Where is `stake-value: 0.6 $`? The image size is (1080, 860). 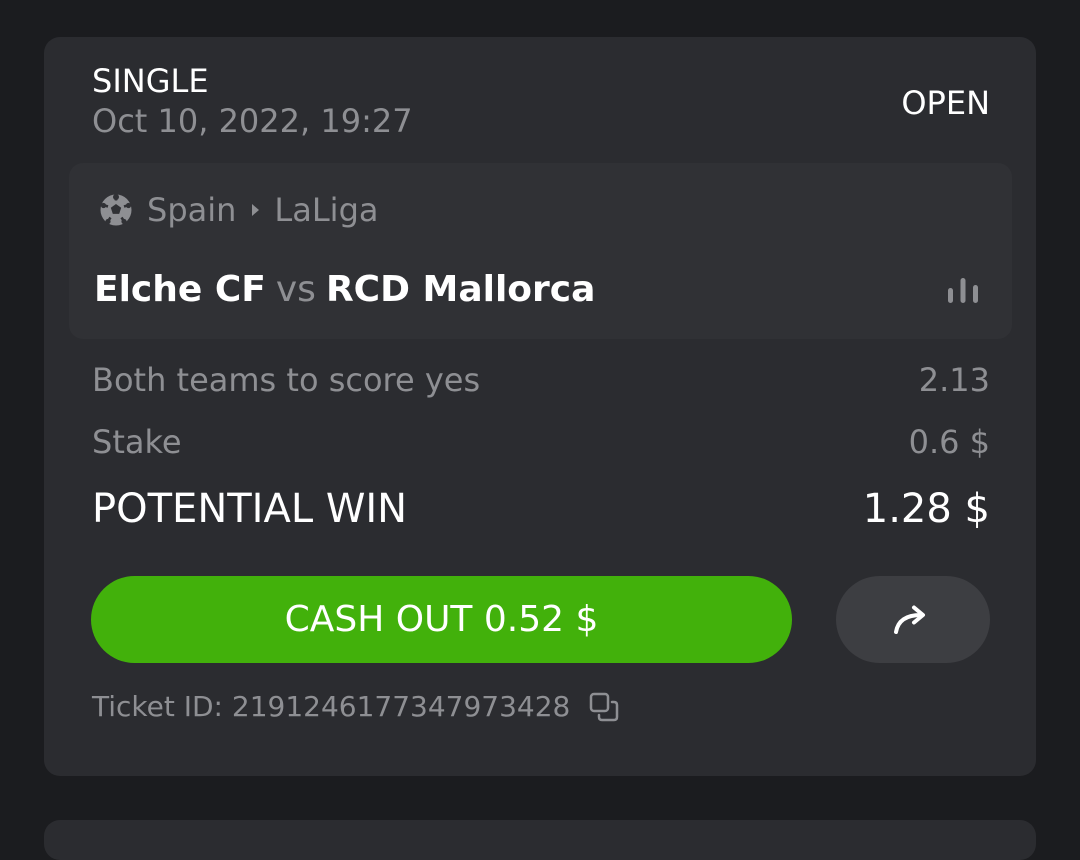
stake-value: 0.6 $ is located at coordinates (949, 442).